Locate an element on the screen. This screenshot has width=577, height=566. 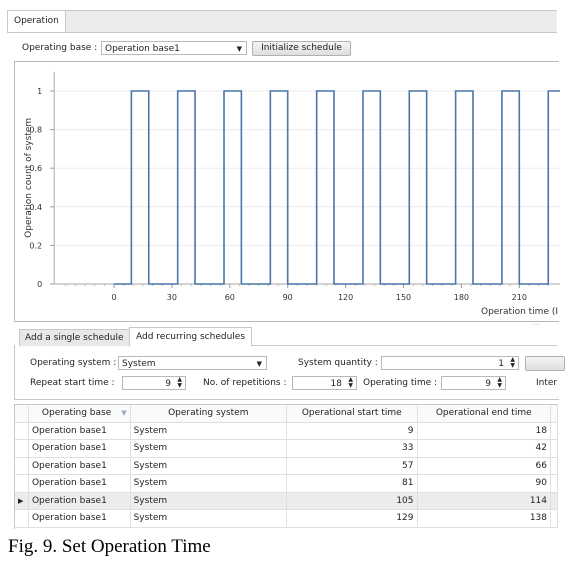
column-header-operating-base: Operating base ▼ is located at coordinates (79, 413).